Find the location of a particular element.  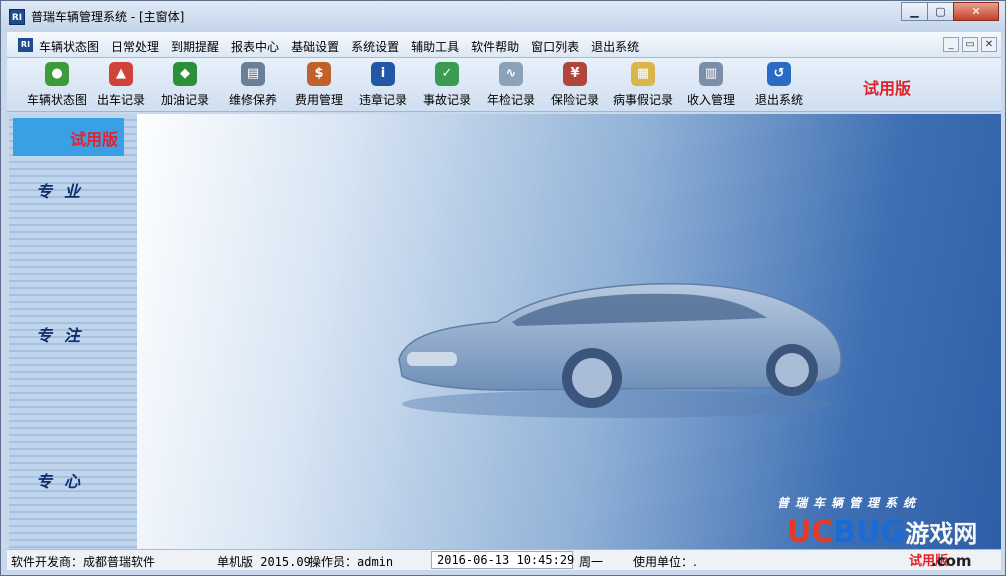

menu-item-4: 基础设置 is located at coordinates (315, 46).